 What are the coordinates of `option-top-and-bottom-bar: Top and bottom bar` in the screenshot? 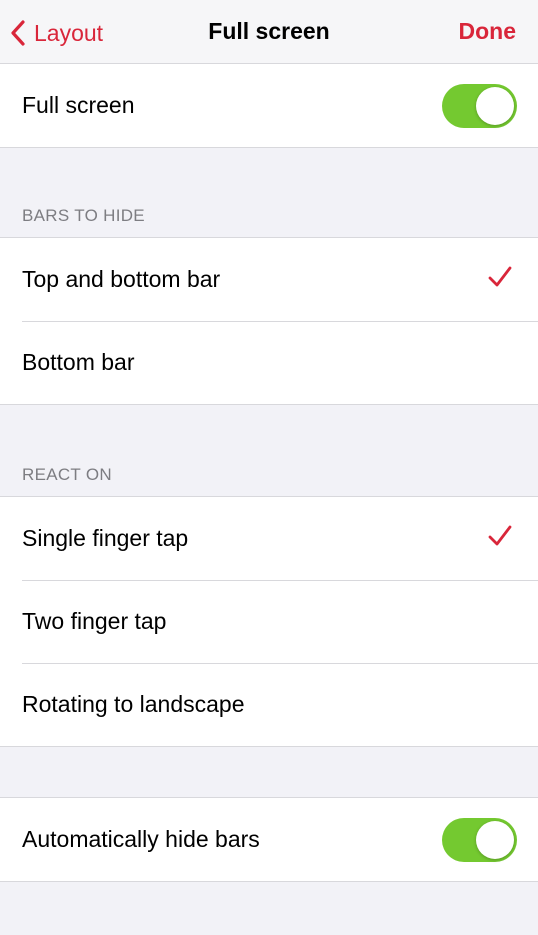 It's located at (269, 279).